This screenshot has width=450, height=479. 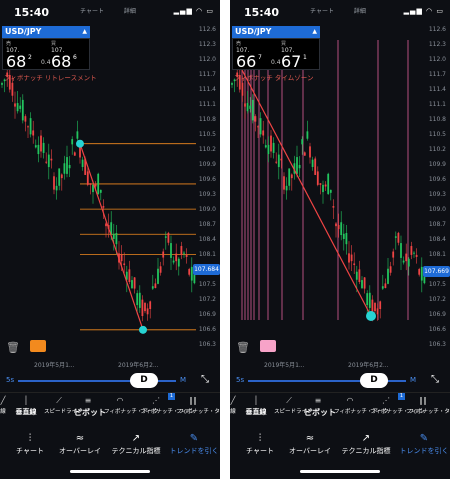 What do you see at coordinates (276, 62) in the screenshot?
I see `spread-value: 0.4` at bounding box center [276, 62].